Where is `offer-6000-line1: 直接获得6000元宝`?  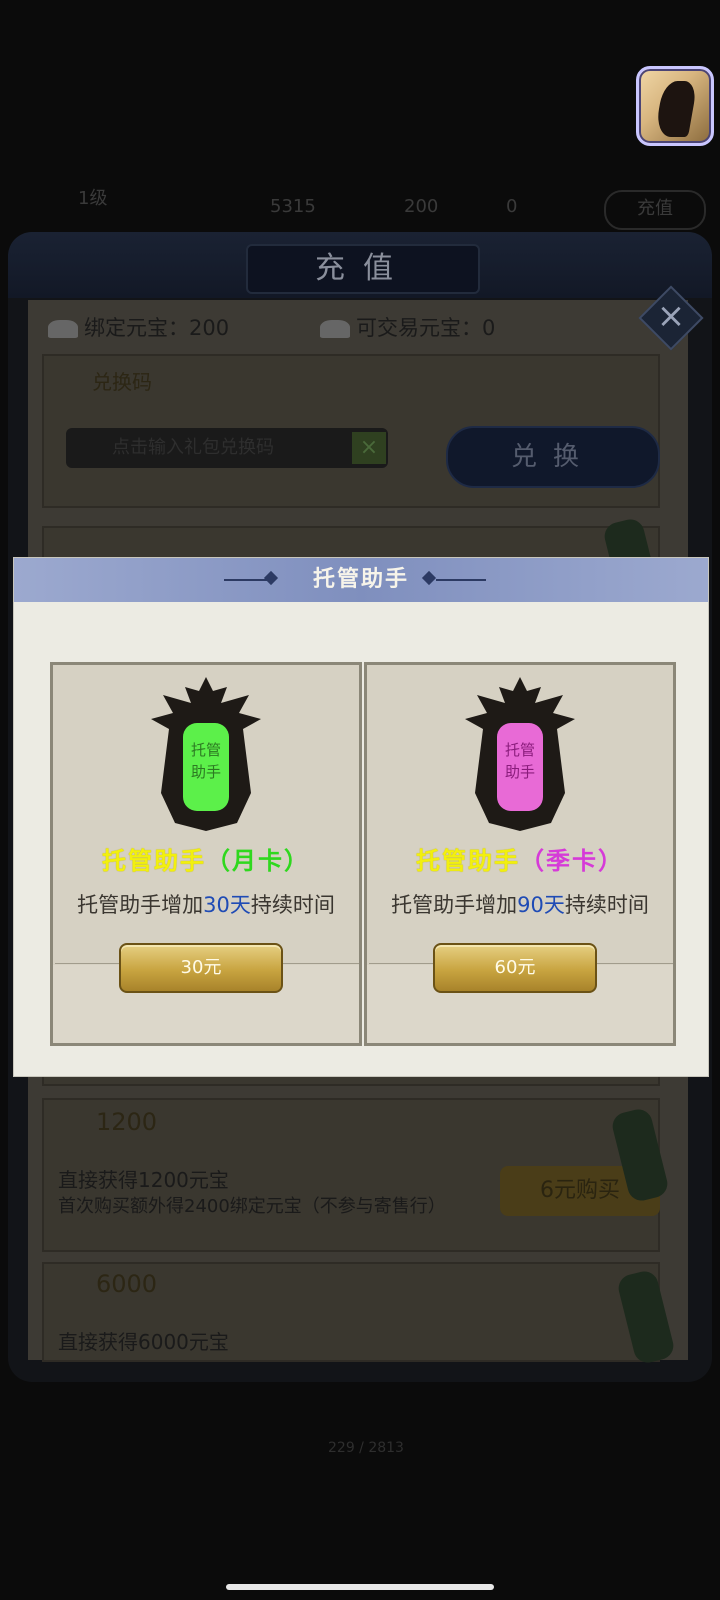
offer-6000-line1: 直接获得6000元宝 is located at coordinates (143, 1342).